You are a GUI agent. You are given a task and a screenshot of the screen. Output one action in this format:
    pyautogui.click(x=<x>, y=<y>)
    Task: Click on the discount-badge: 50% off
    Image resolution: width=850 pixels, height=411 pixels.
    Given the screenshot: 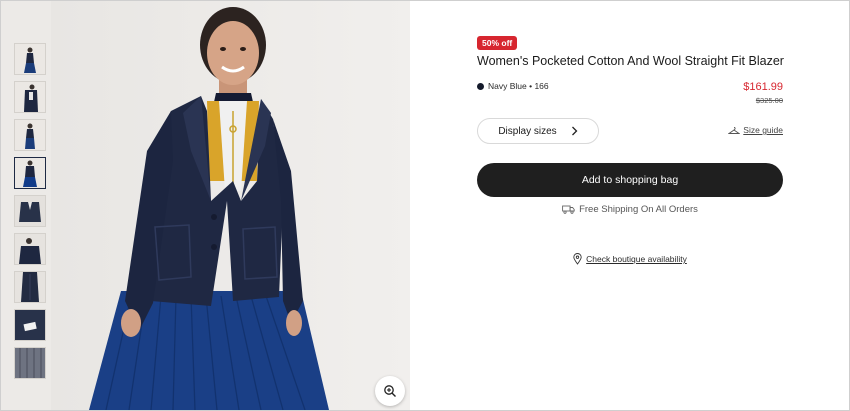 What is the action you would take?
    pyautogui.click(x=497, y=43)
    